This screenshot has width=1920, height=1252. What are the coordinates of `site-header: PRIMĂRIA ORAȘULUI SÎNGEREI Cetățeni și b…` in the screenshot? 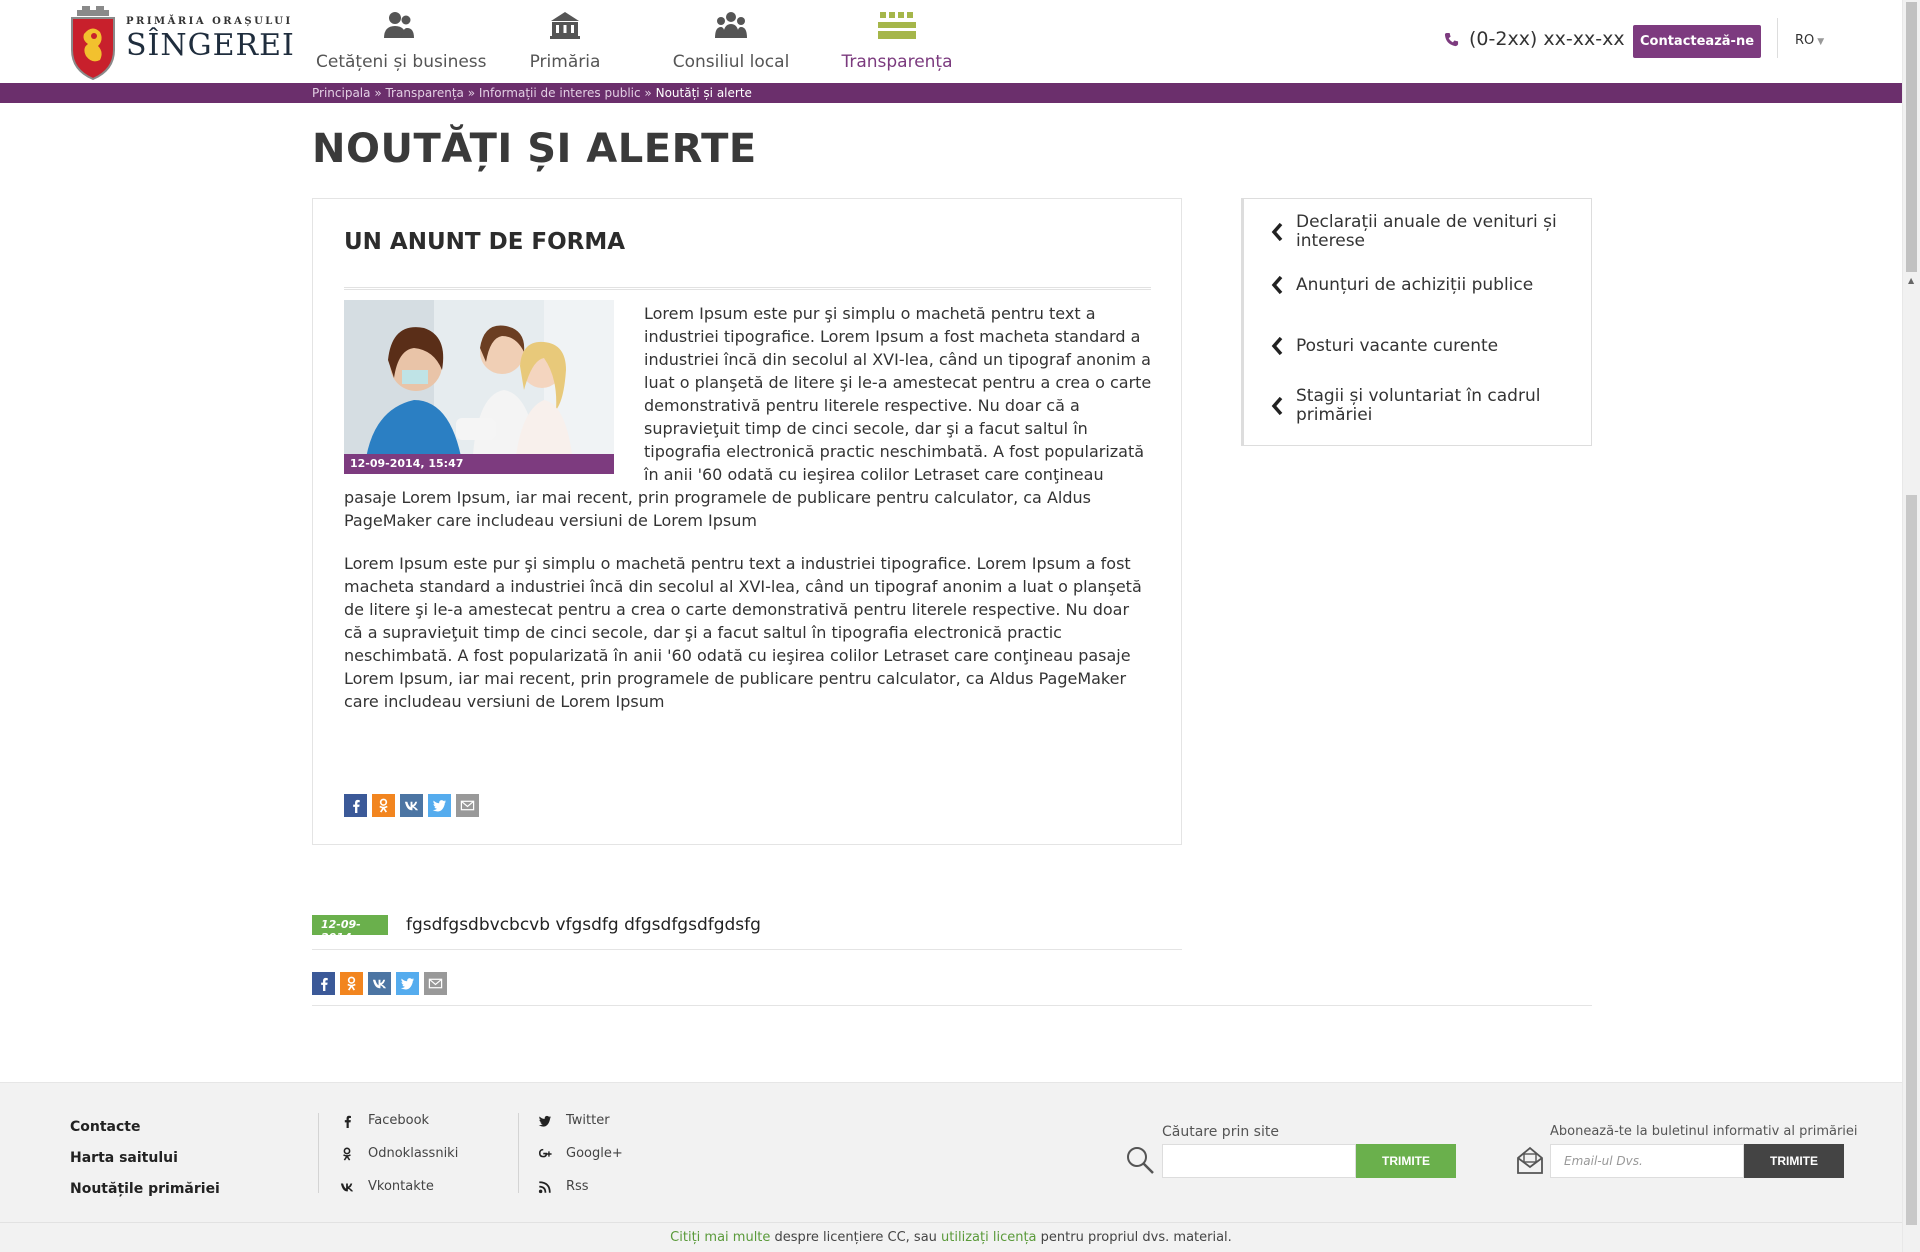 It's located at (951, 41).